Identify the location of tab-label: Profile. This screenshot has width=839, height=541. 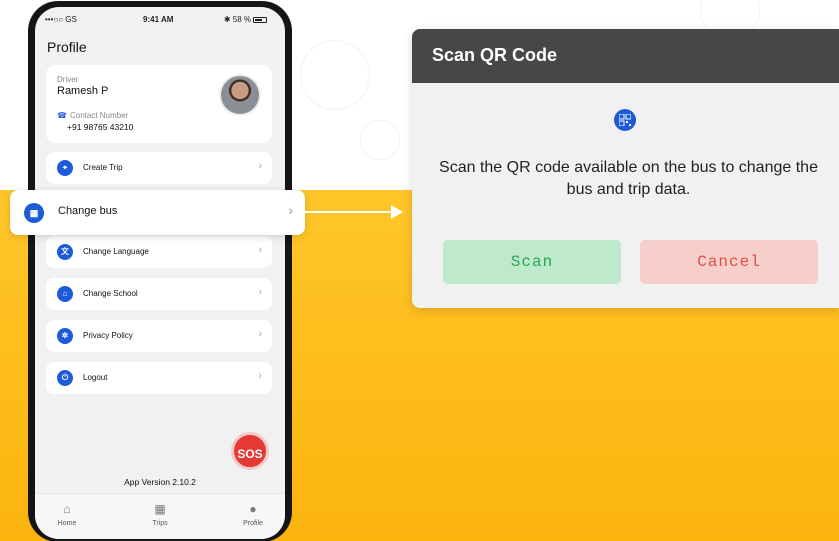
(253, 523).